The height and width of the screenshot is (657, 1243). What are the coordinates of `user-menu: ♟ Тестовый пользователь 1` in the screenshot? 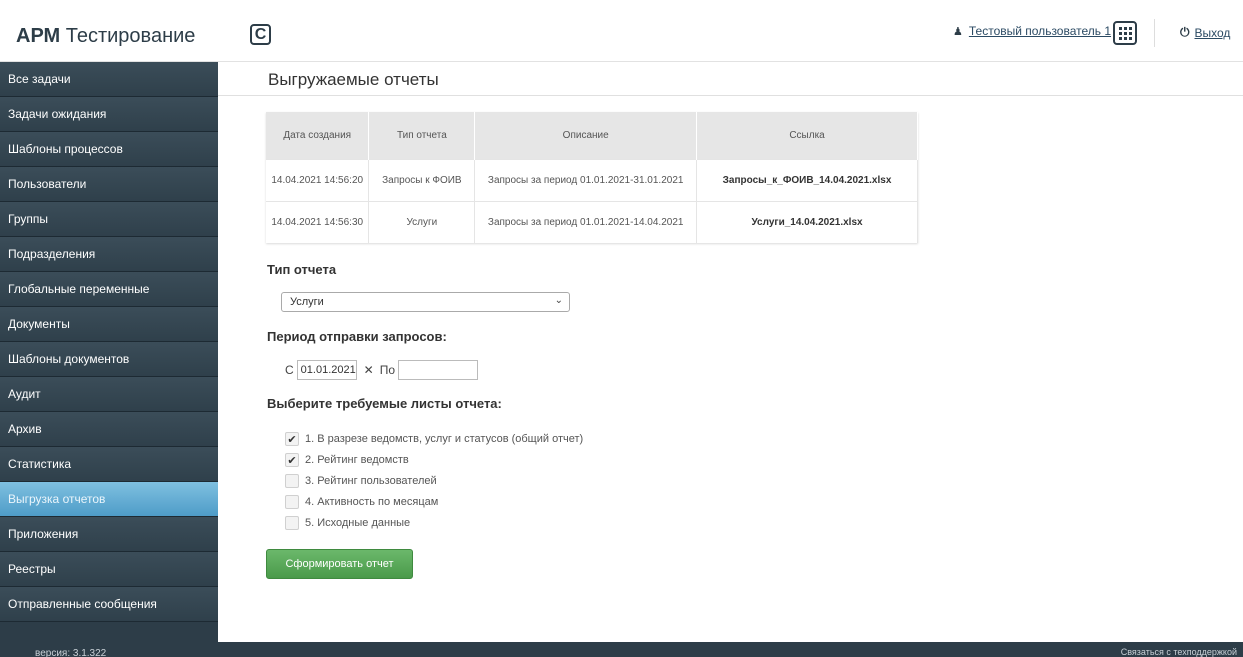 It's located at (1032, 31).